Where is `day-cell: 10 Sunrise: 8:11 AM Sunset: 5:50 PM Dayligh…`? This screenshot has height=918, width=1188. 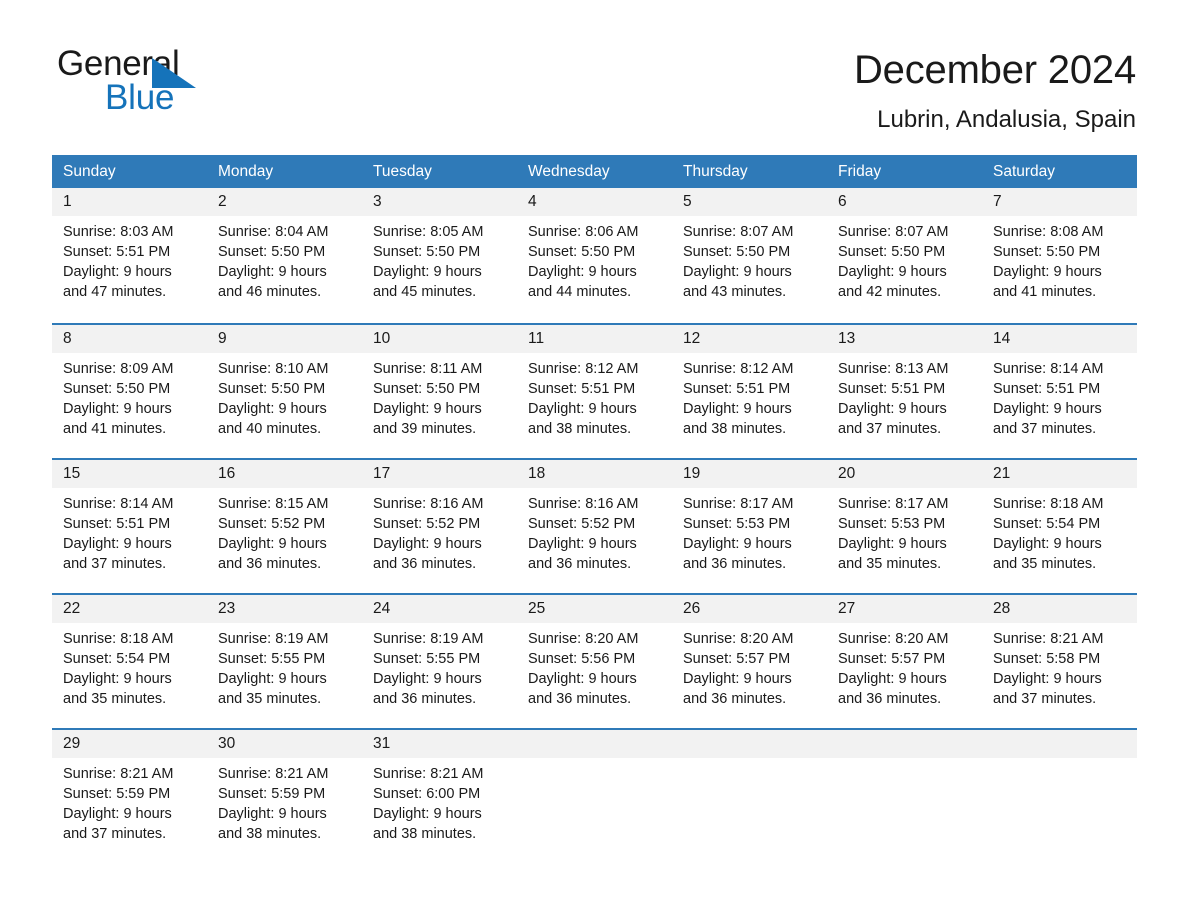 day-cell: 10 Sunrise: 8:11 AM Sunset: 5:50 PM Dayligh… is located at coordinates (439, 386).